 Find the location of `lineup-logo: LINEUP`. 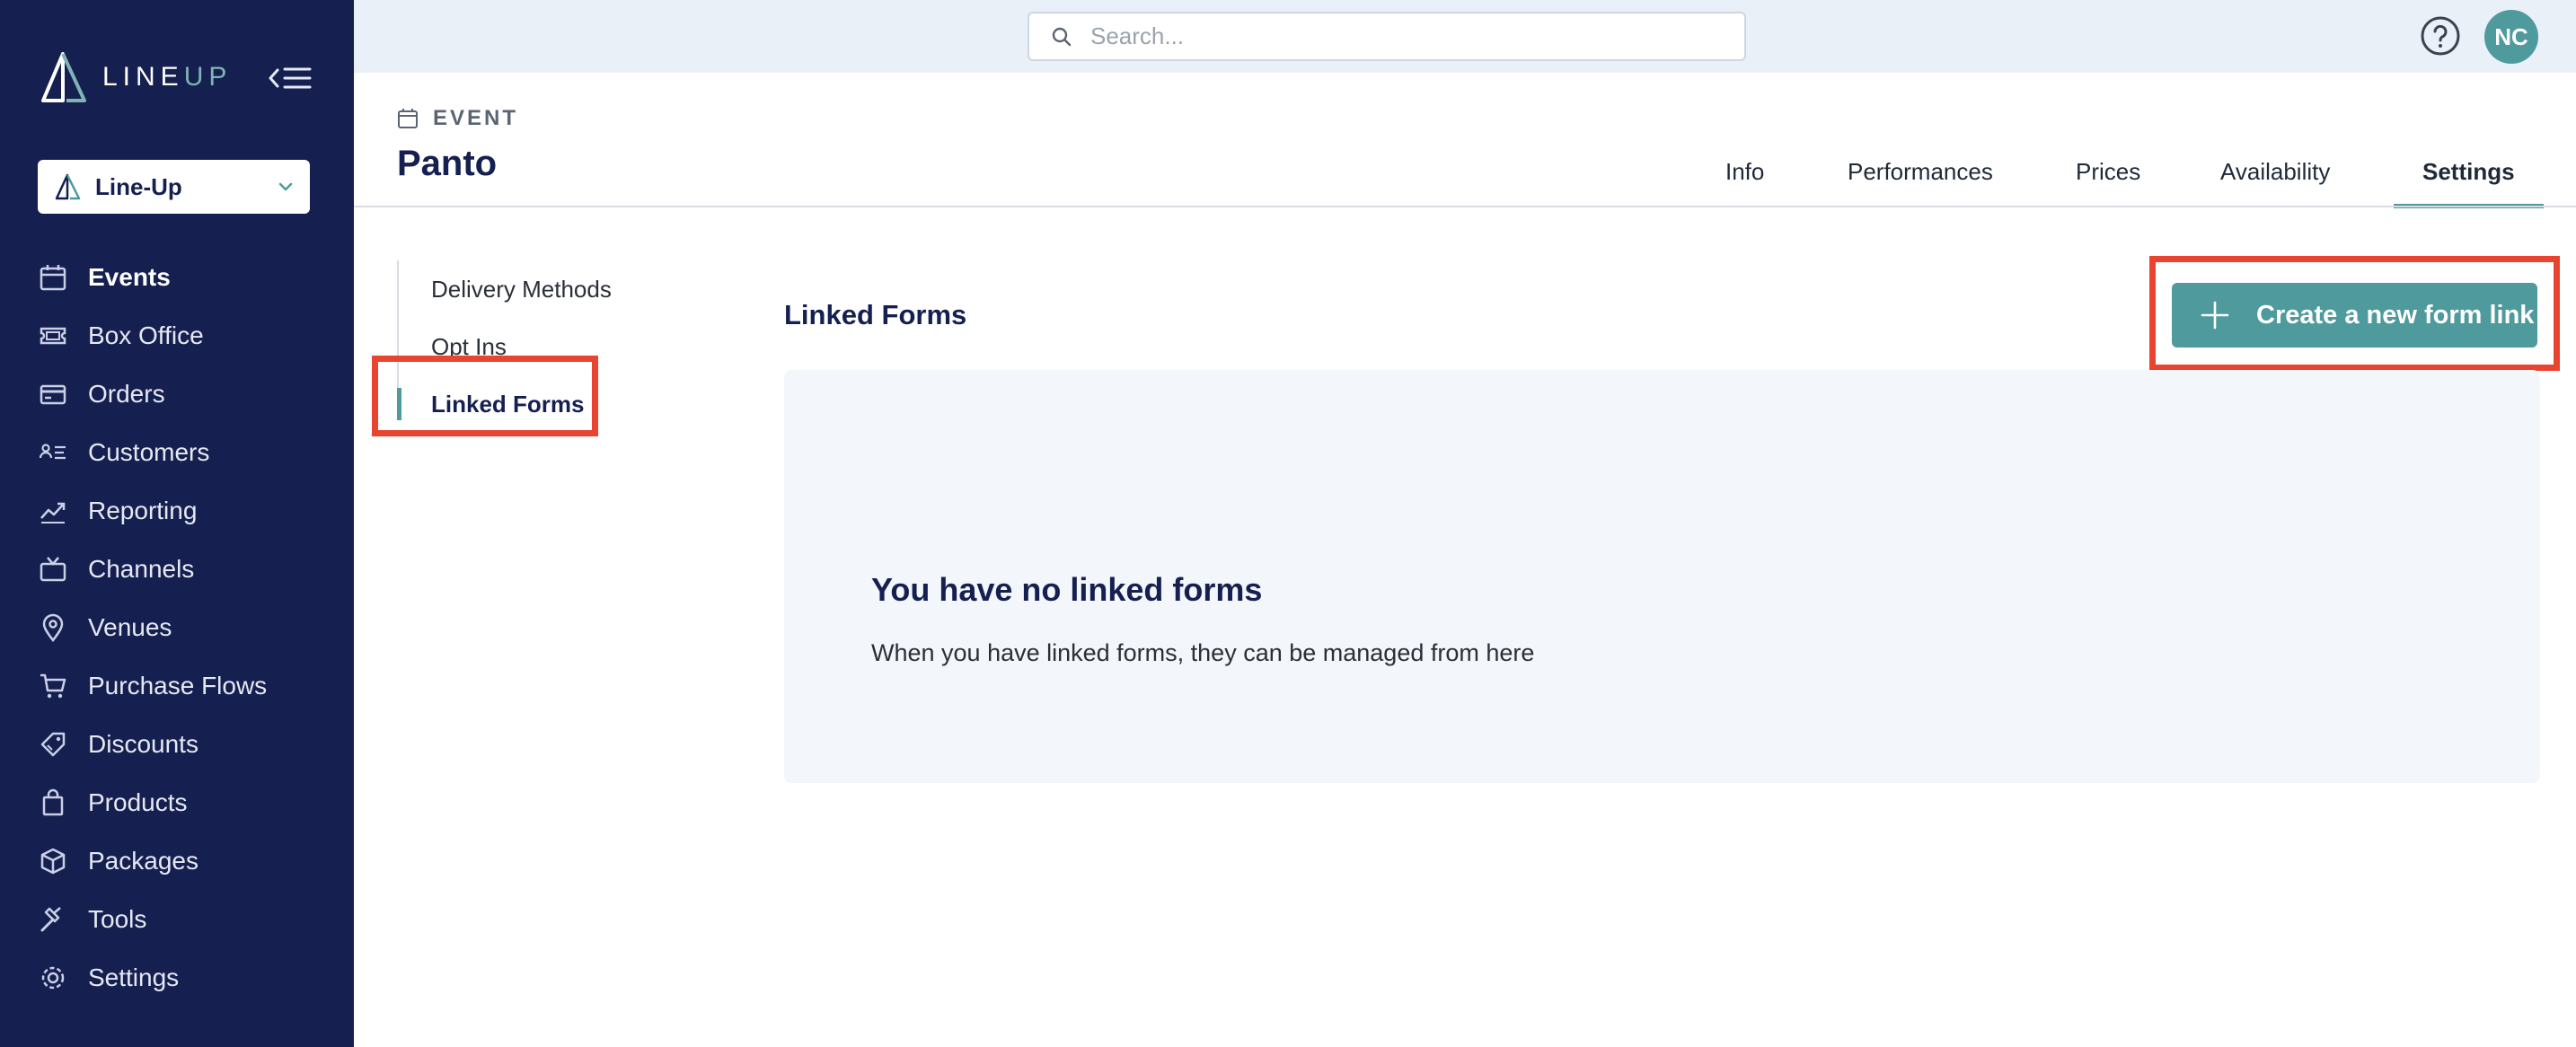

lineup-logo: LINEUP is located at coordinates (135, 77).